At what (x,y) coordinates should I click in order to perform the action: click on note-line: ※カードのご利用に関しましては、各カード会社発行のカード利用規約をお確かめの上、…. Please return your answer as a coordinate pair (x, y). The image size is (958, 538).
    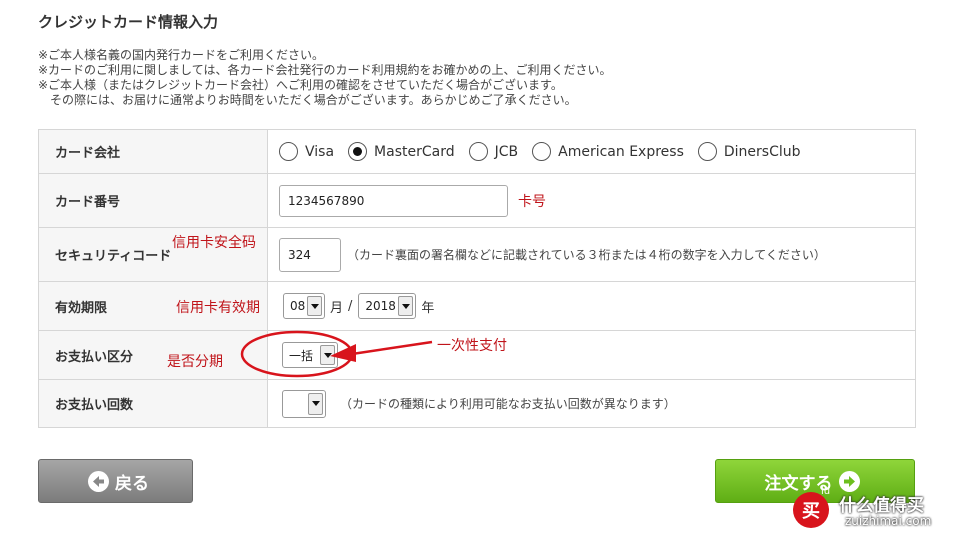
    Looking at the image, I should click on (325, 70).